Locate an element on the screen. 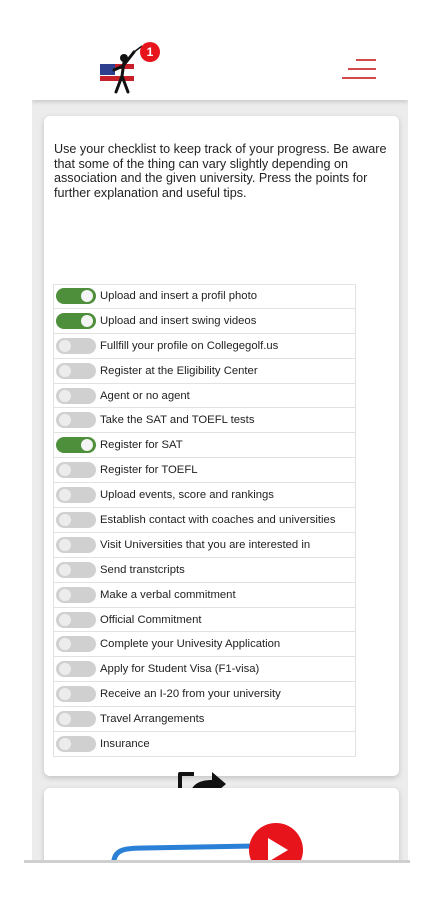 The width and height of the screenshot is (431, 900). checklist-item: Make a verbal commitment is located at coordinates (204, 595).